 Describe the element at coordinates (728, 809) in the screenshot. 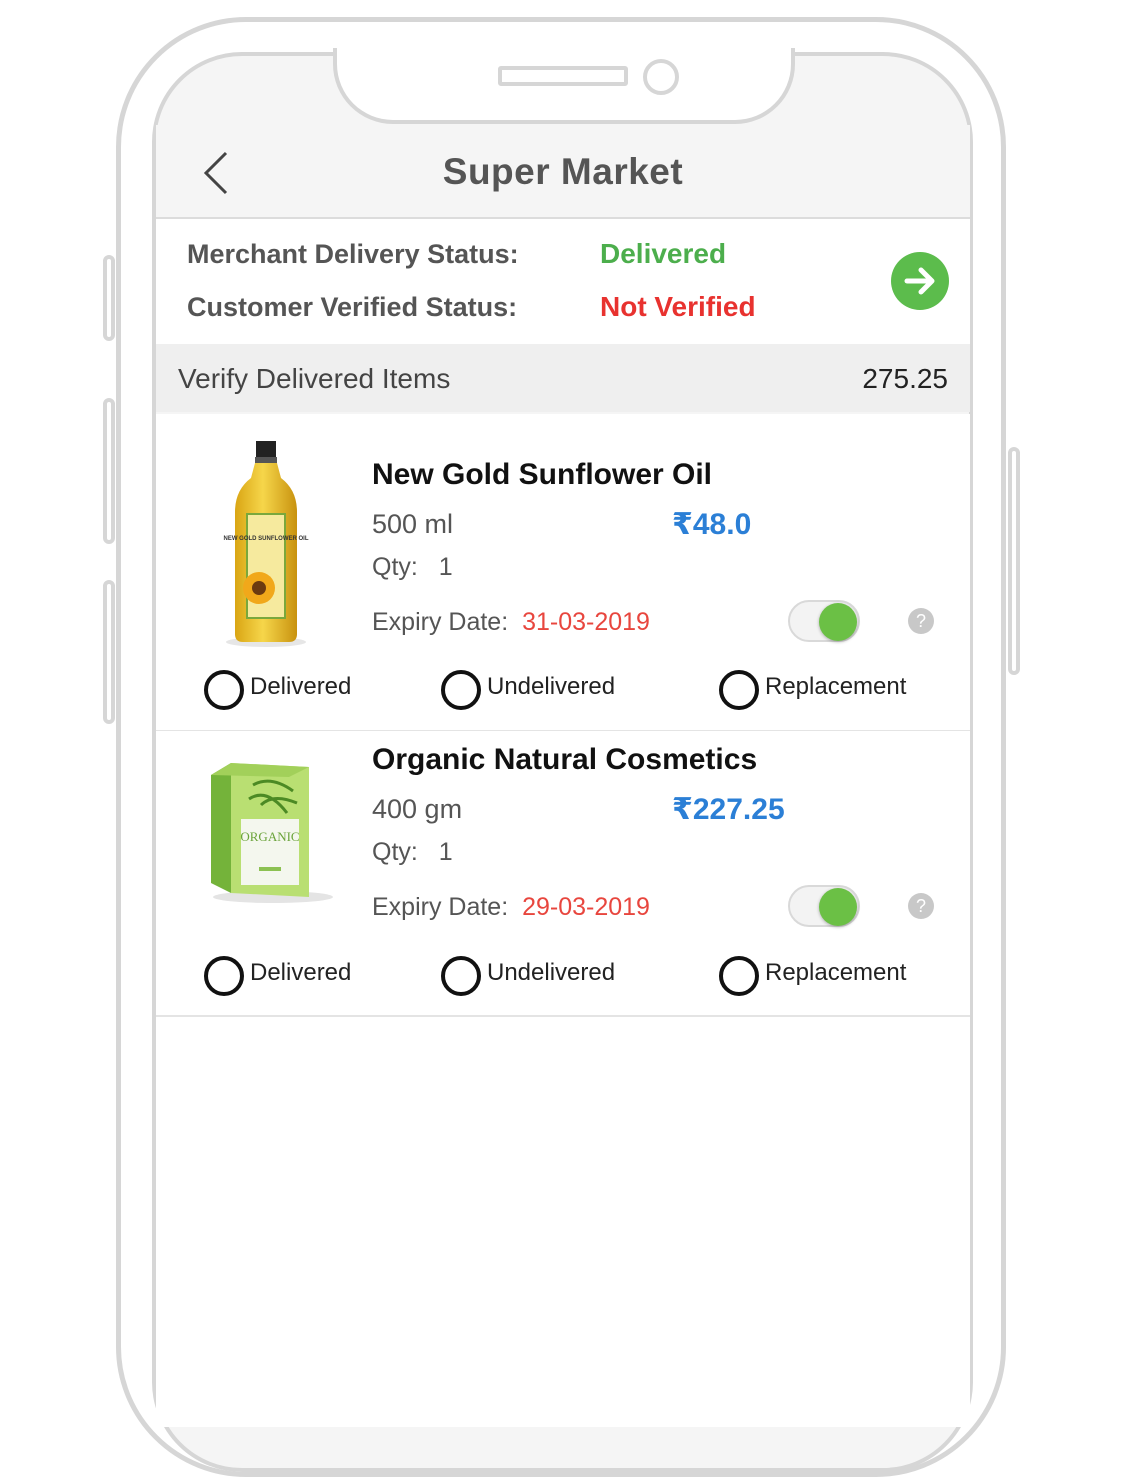

I see `product-price: ₹227.25` at that location.